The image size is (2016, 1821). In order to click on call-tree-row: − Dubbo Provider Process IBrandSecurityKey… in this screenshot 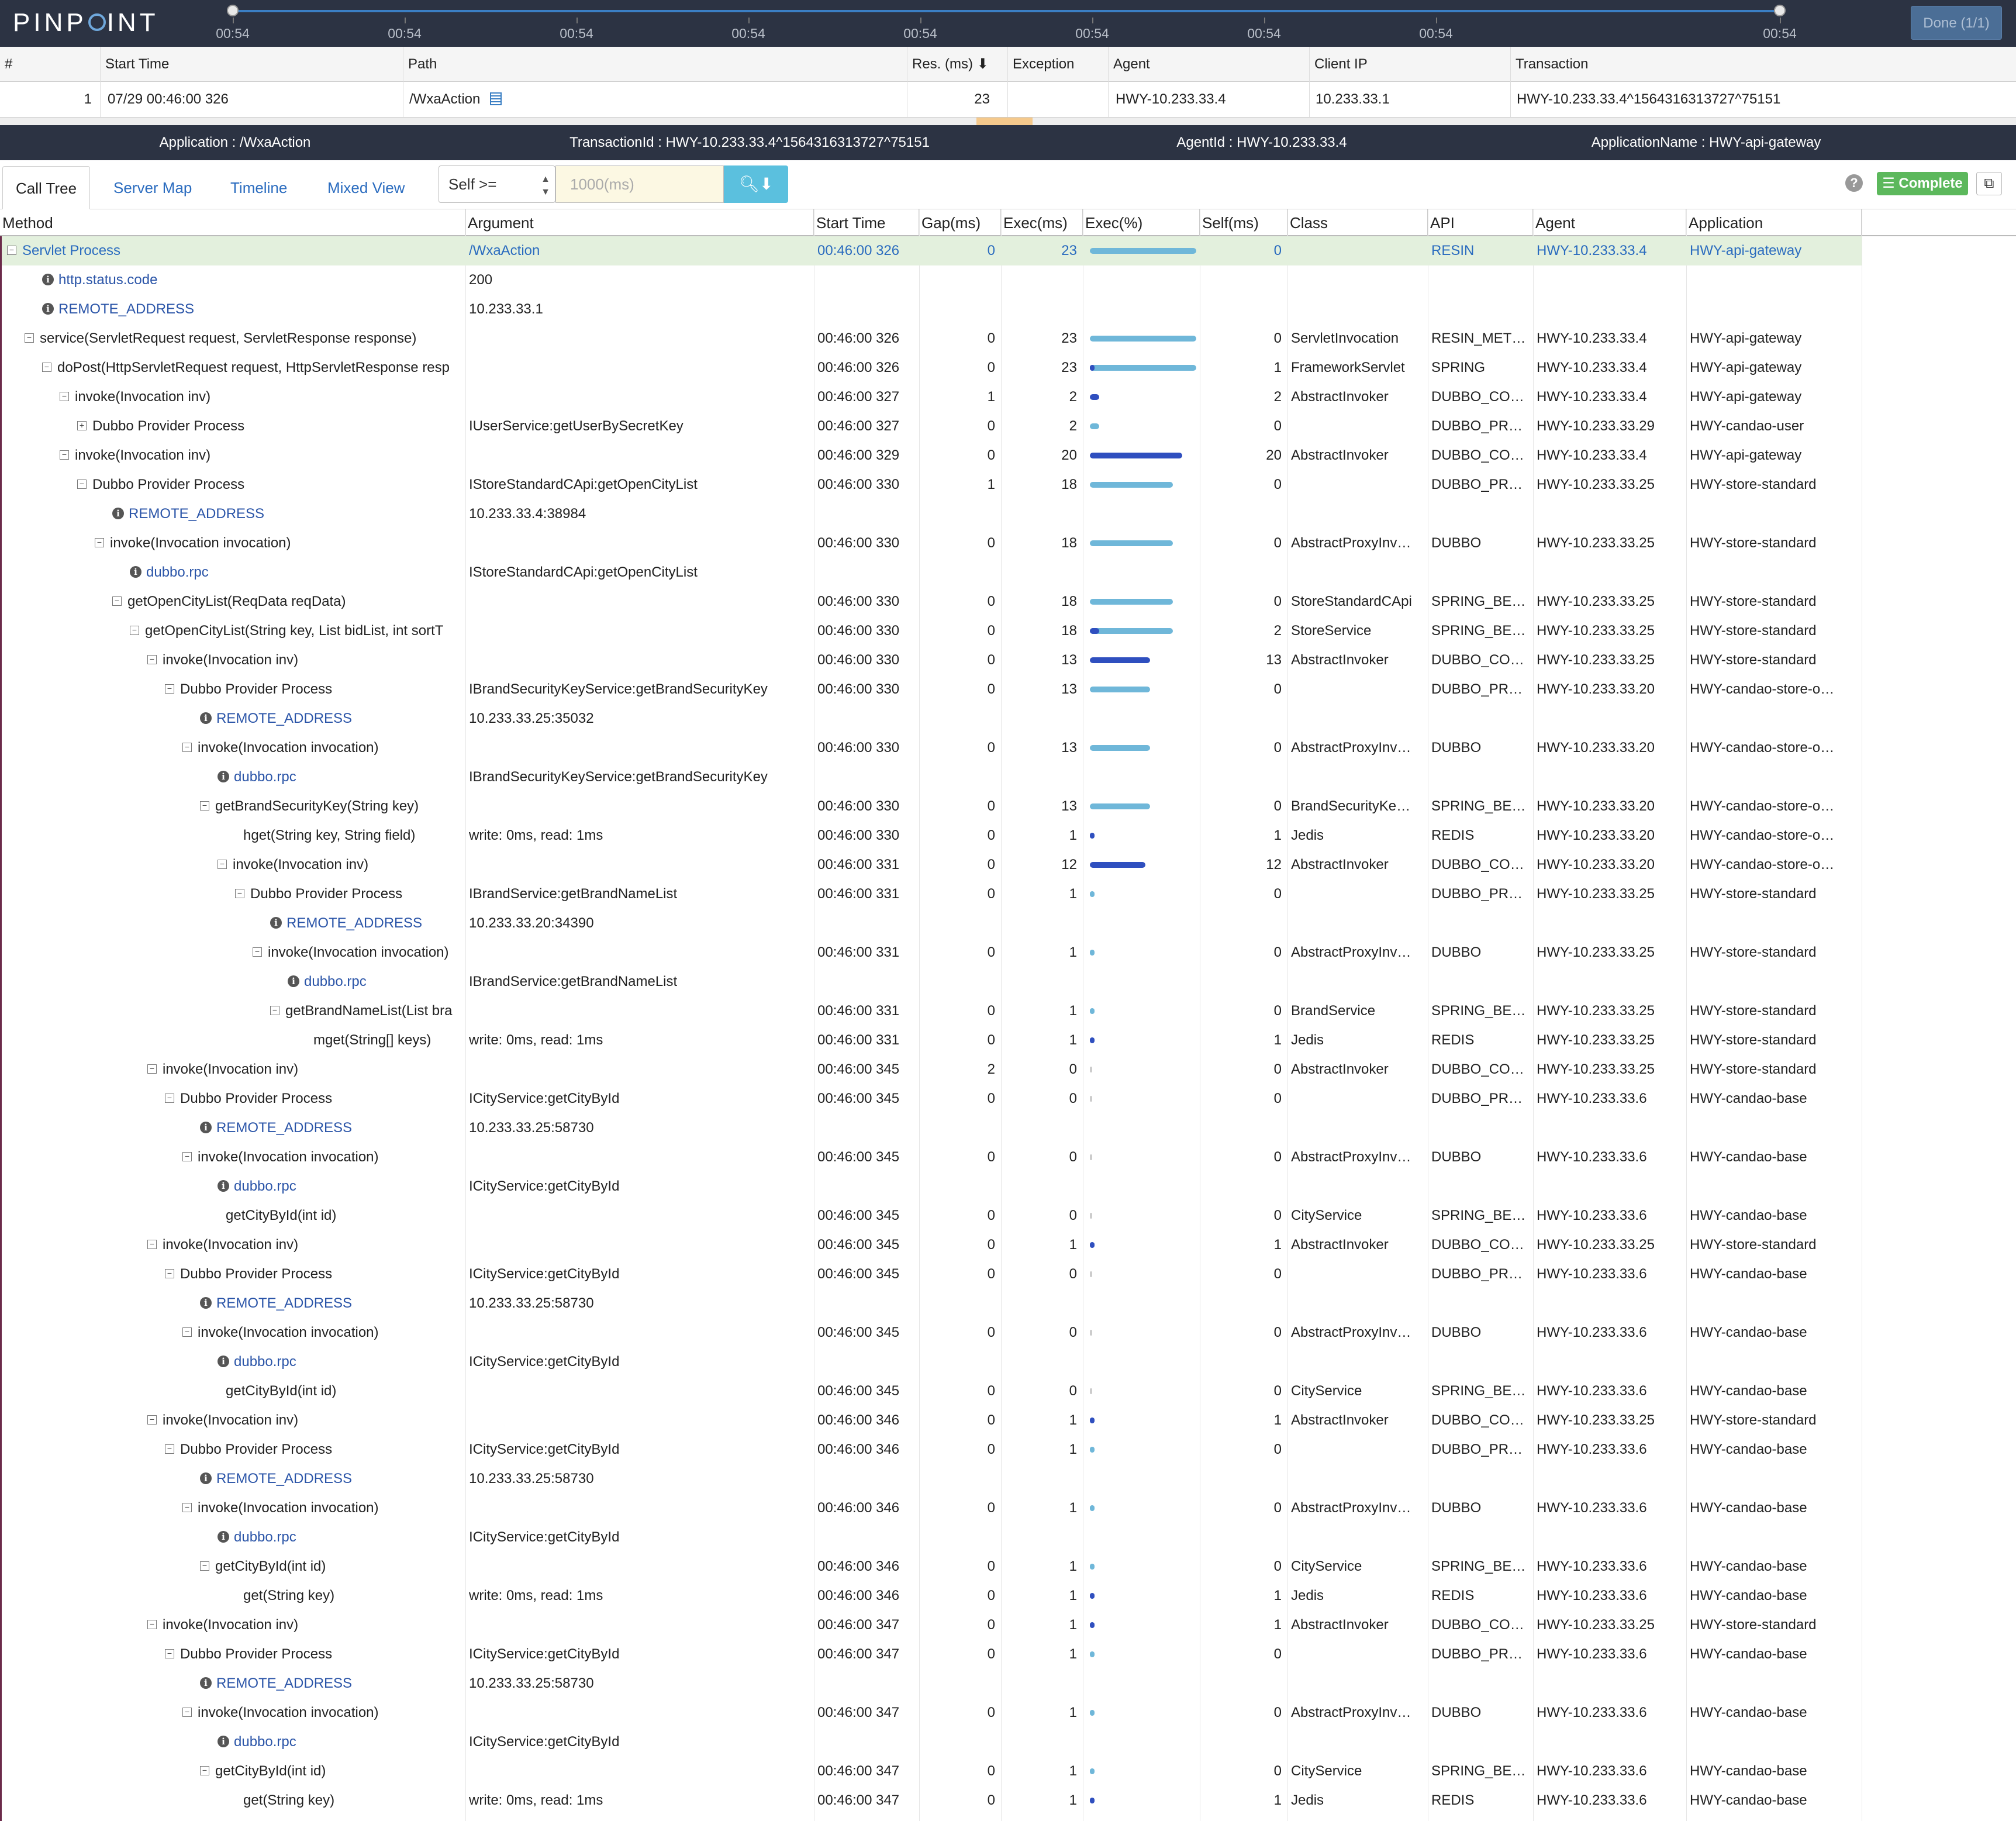, I will do `click(931, 689)`.